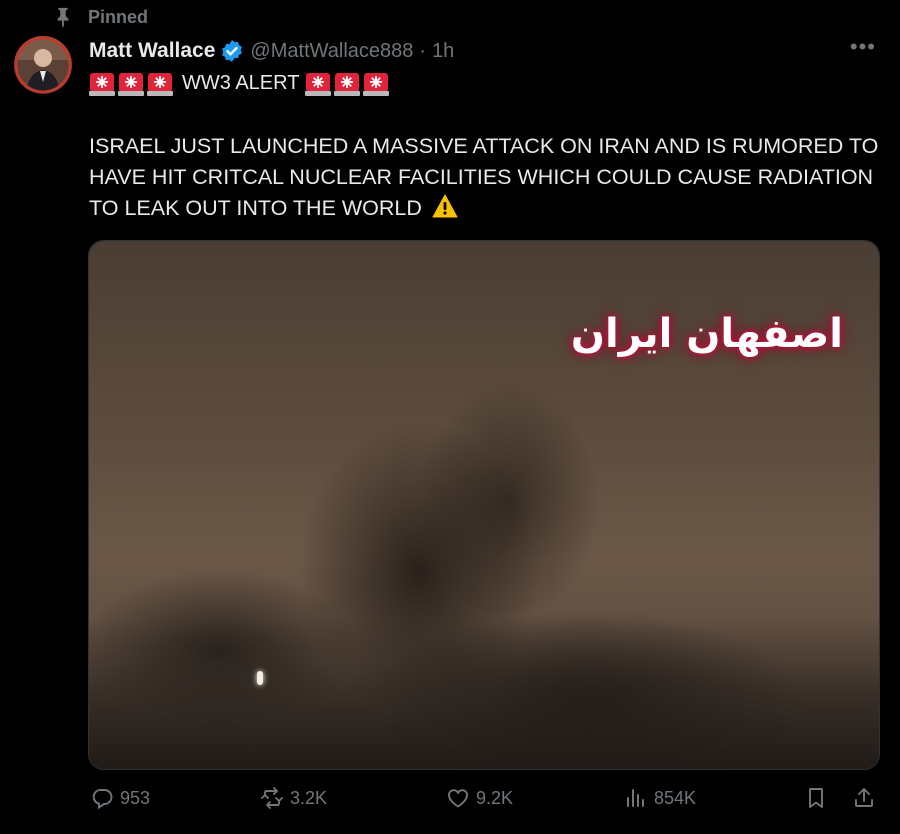  Describe the element at coordinates (135, 797) in the screenshot. I see `reply-count: 953` at that location.